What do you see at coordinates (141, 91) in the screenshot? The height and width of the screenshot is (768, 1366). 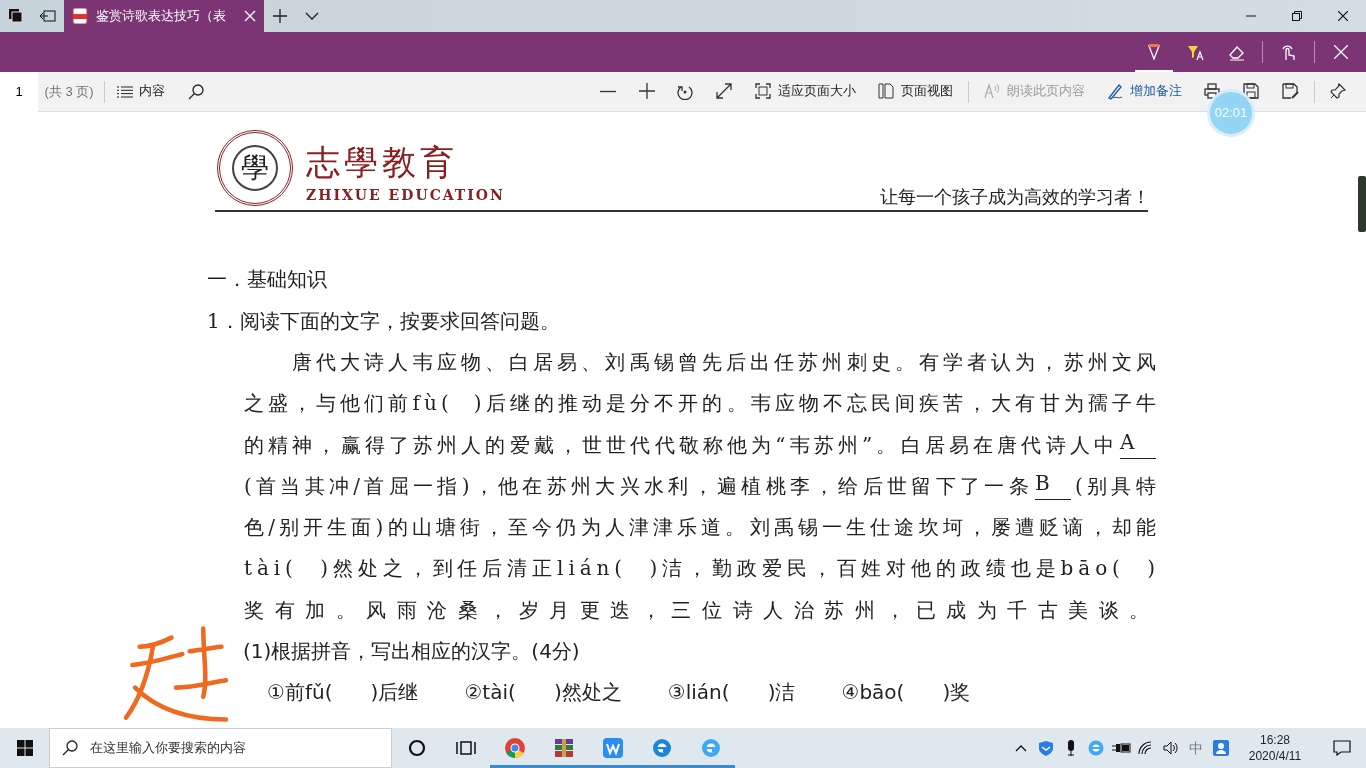 I see `contents-button: 内容` at bounding box center [141, 91].